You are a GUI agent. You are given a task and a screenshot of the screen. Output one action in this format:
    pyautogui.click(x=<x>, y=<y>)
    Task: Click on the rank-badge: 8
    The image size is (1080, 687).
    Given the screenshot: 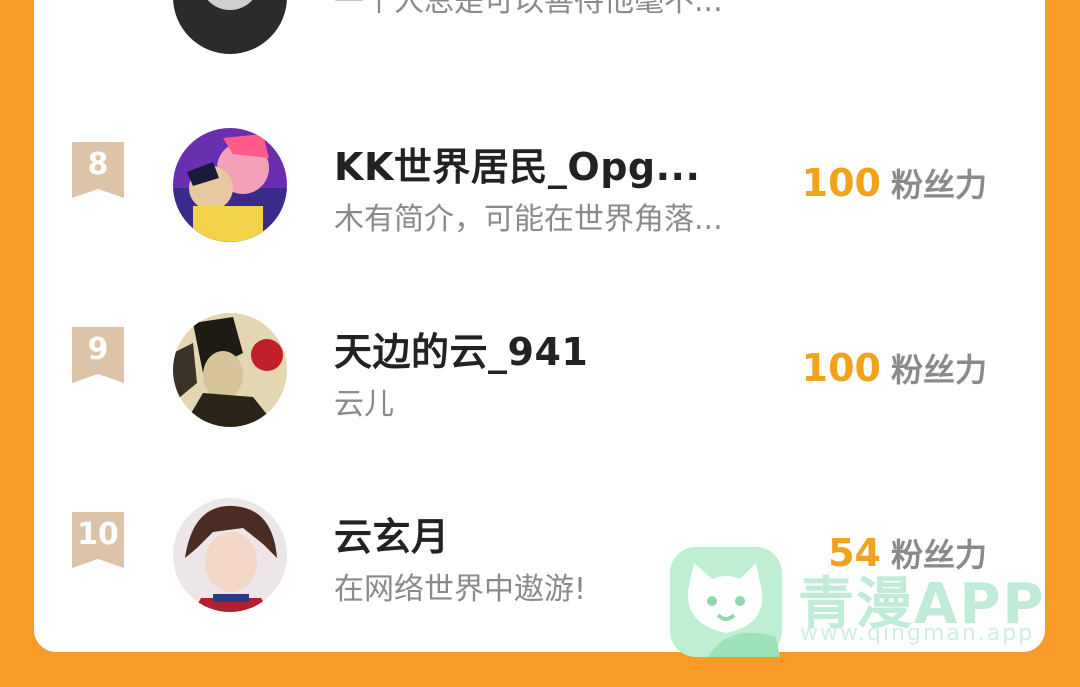 What is the action you would take?
    pyautogui.click(x=98, y=170)
    